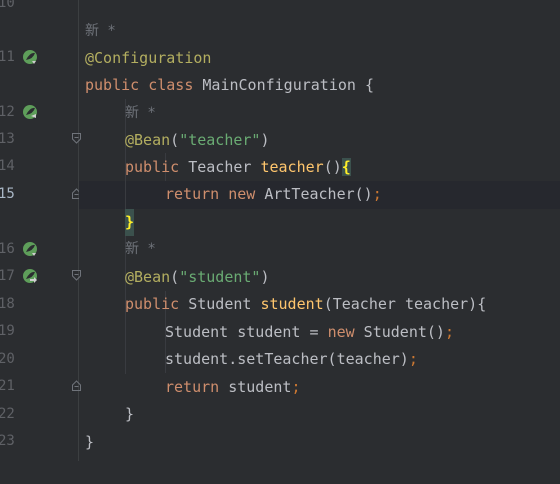 The width and height of the screenshot is (560, 484). Describe the element at coordinates (40, 277) in the screenshot. I see `gutter-row: 17` at that location.